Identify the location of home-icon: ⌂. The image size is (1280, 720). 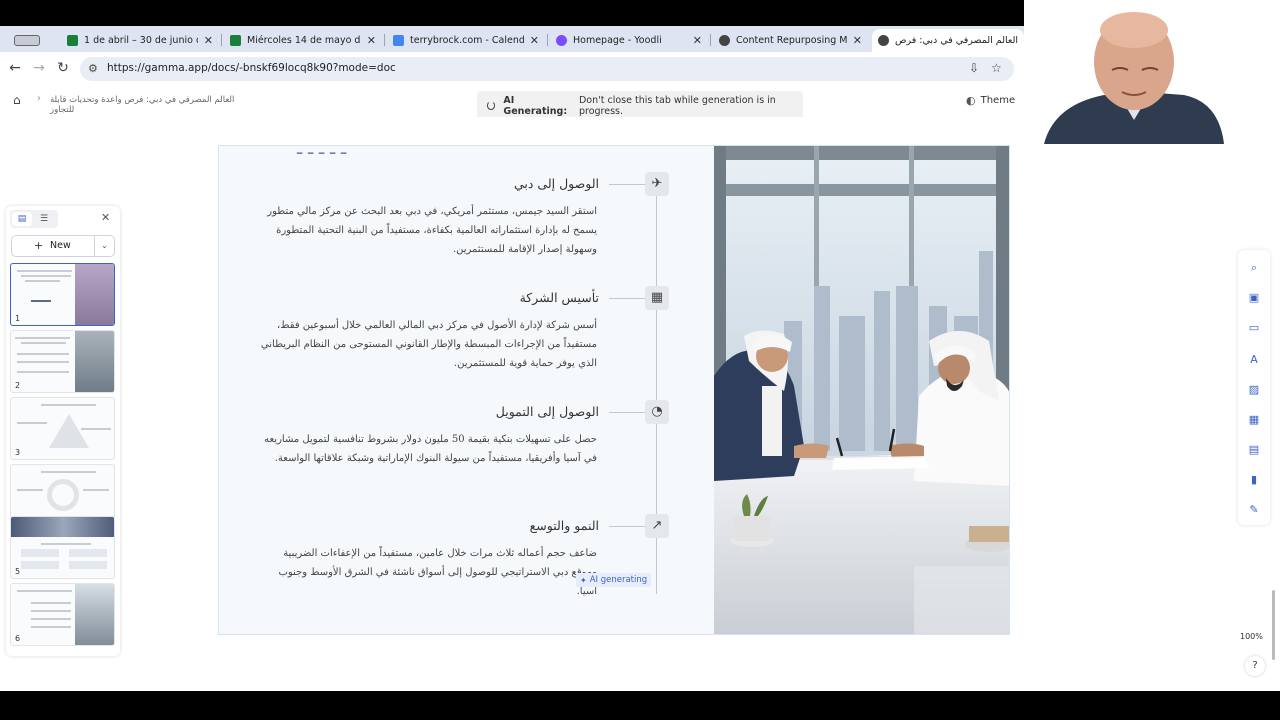
(17, 100).